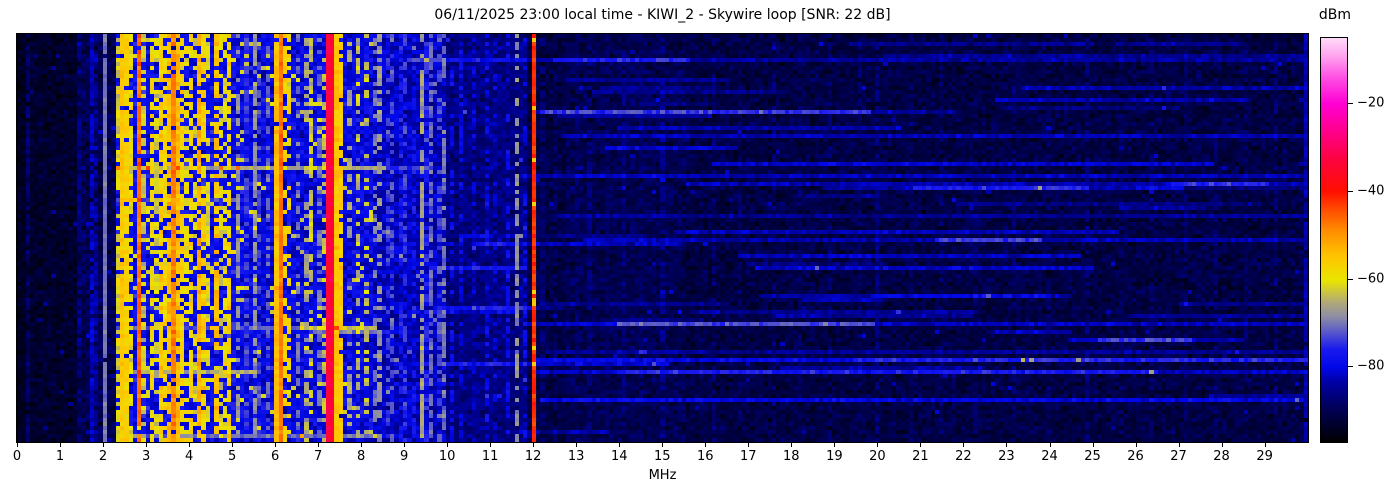 This screenshot has height=500, width=1400. Describe the element at coordinates (619, 456) in the screenshot. I see `x-tick-label: 14` at that location.